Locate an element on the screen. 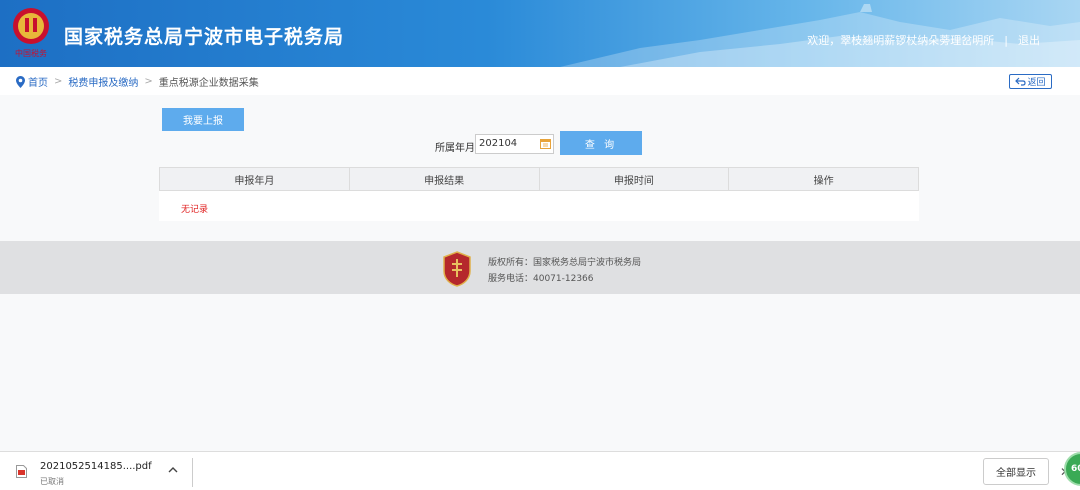 Image resolution: width=1080 pixels, height=490 pixels. user-welcome: 欢迎，翠枝翘明薪锣杖纳朵蒡理岔明所 | 退出 is located at coordinates (923, 40).